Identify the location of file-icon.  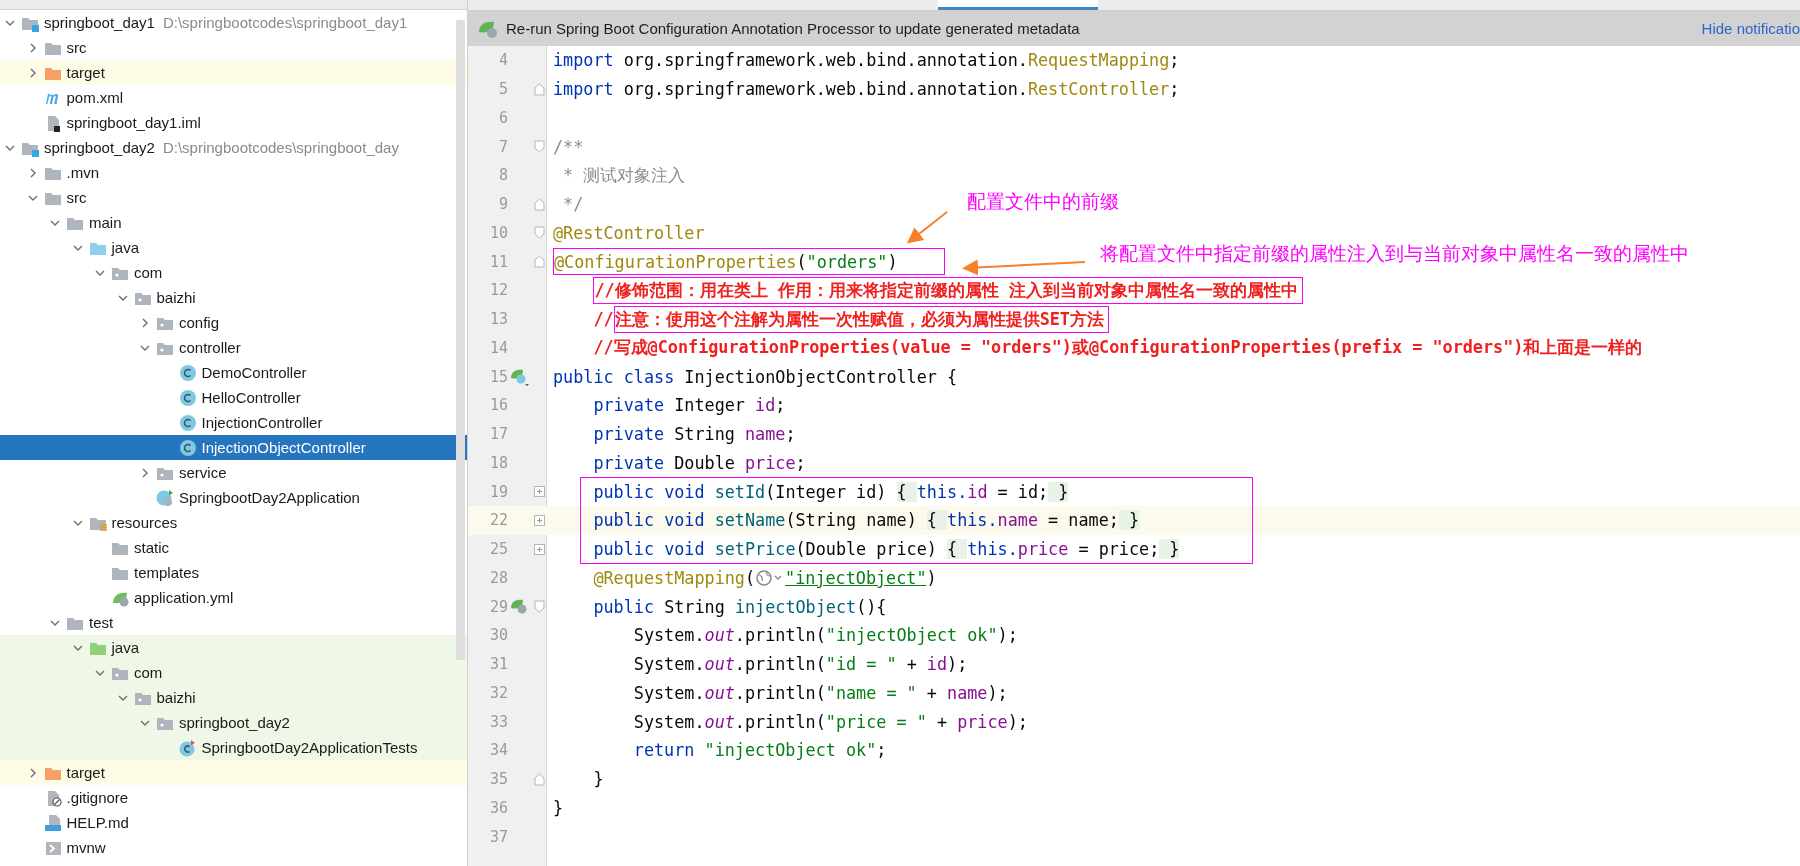
(52, 822).